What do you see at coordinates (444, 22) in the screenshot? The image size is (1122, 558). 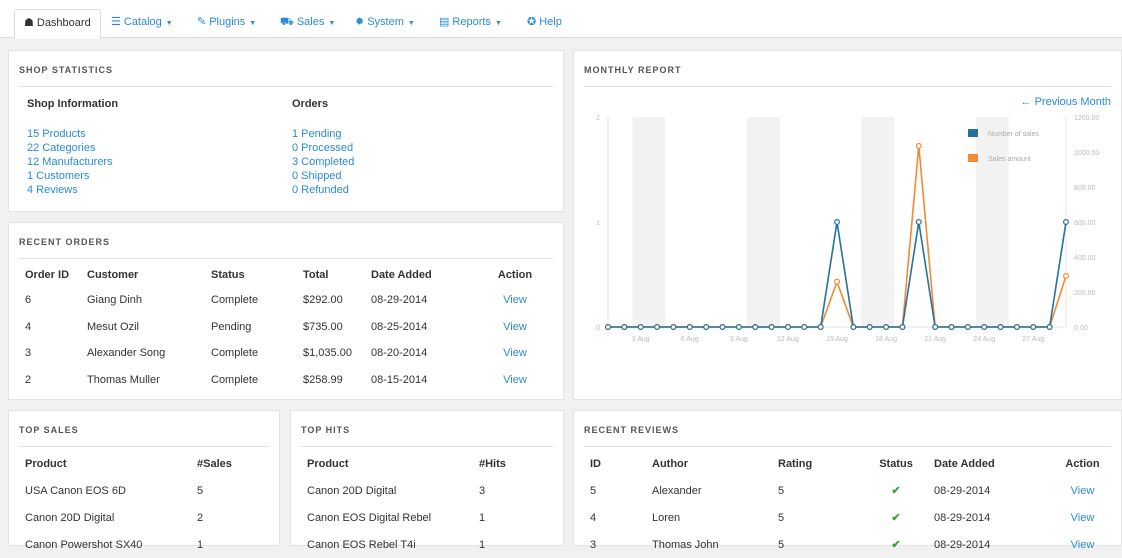 I see `calendar-icon: ▤` at bounding box center [444, 22].